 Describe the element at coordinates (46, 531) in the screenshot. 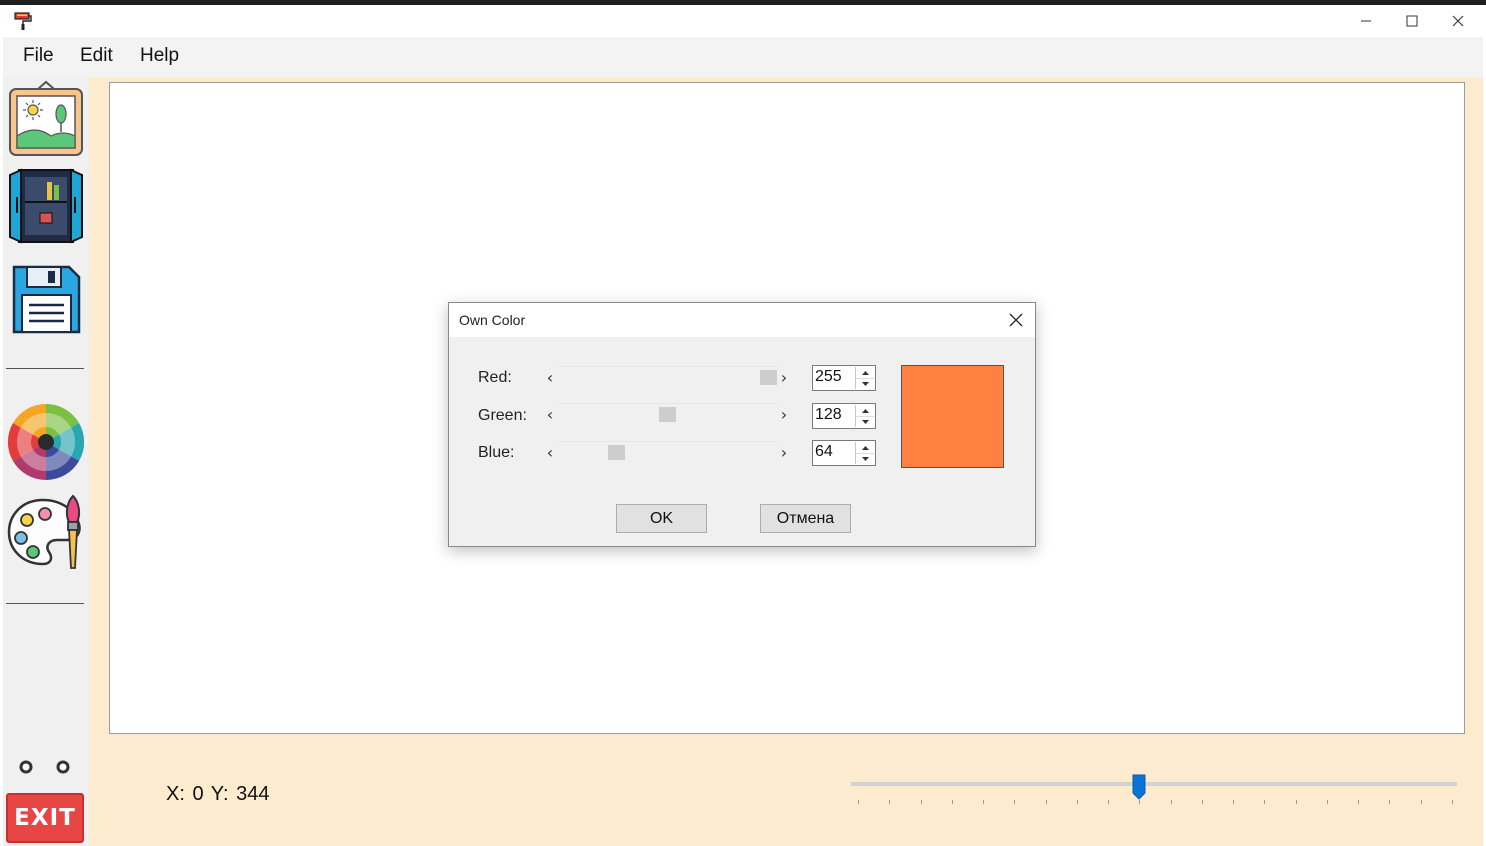

I see `palette-brush-icon` at that location.